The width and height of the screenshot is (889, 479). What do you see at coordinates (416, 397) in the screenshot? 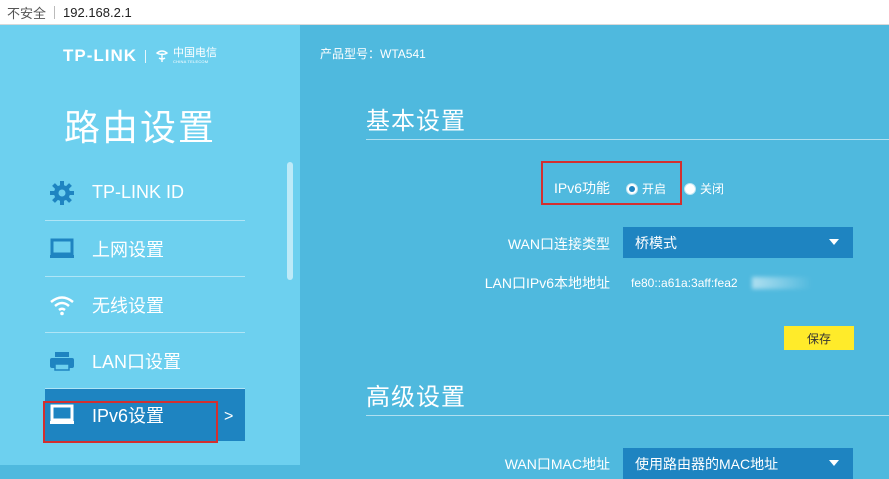
I see `advanced-settings-title: 高级设置` at bounding box center [416, 397].